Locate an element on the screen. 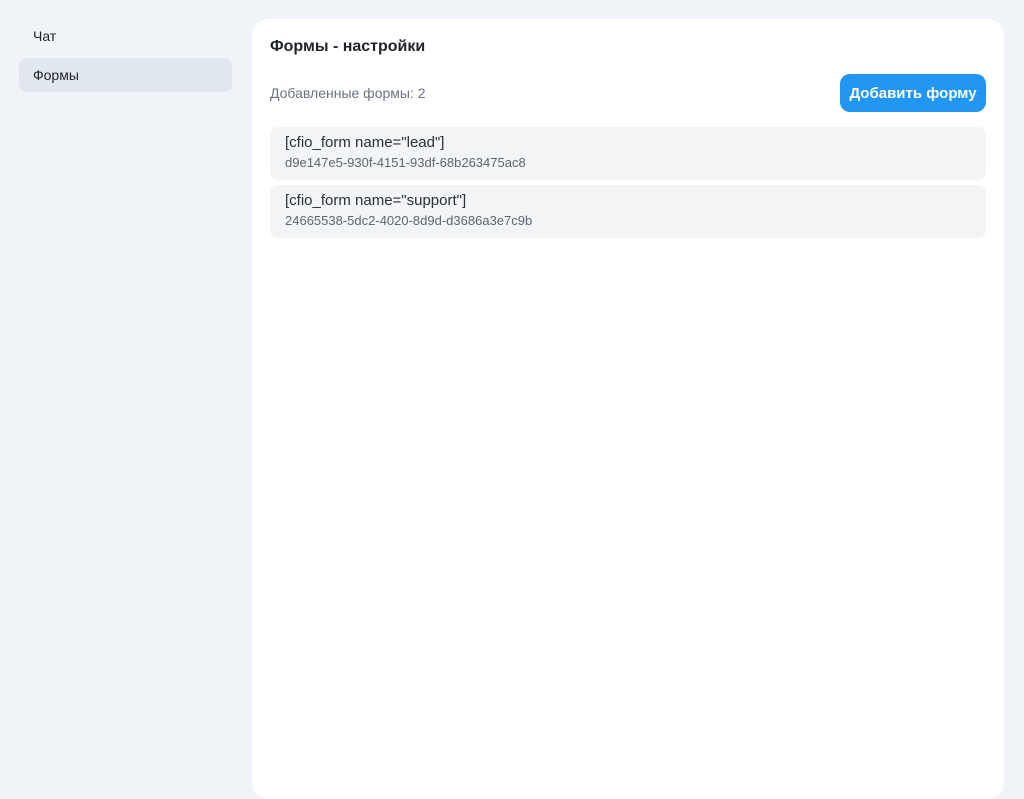 Image resolution: width=1024 pixels, height=799 pixels. form-id: d9e147e5-930f-4151-93df-68b263475ac8 is located at coordinates (405, 162).